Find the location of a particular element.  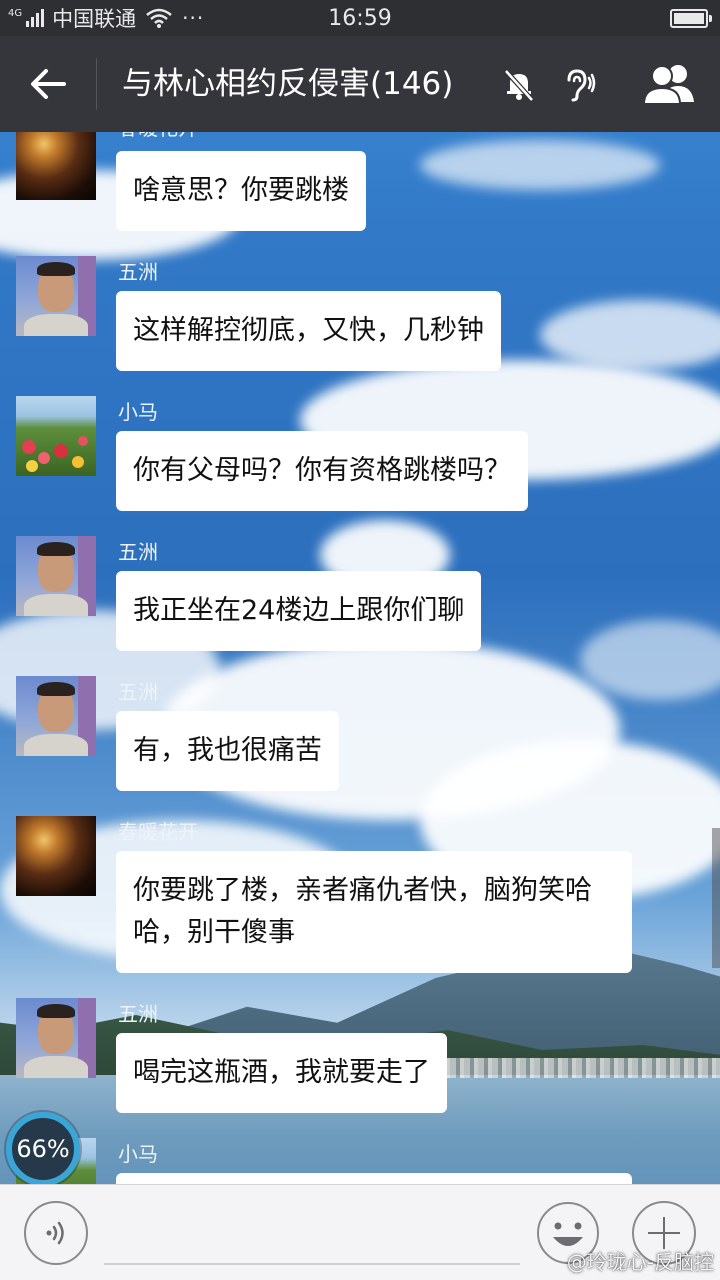

back-button is located at coordinates (48, 84).